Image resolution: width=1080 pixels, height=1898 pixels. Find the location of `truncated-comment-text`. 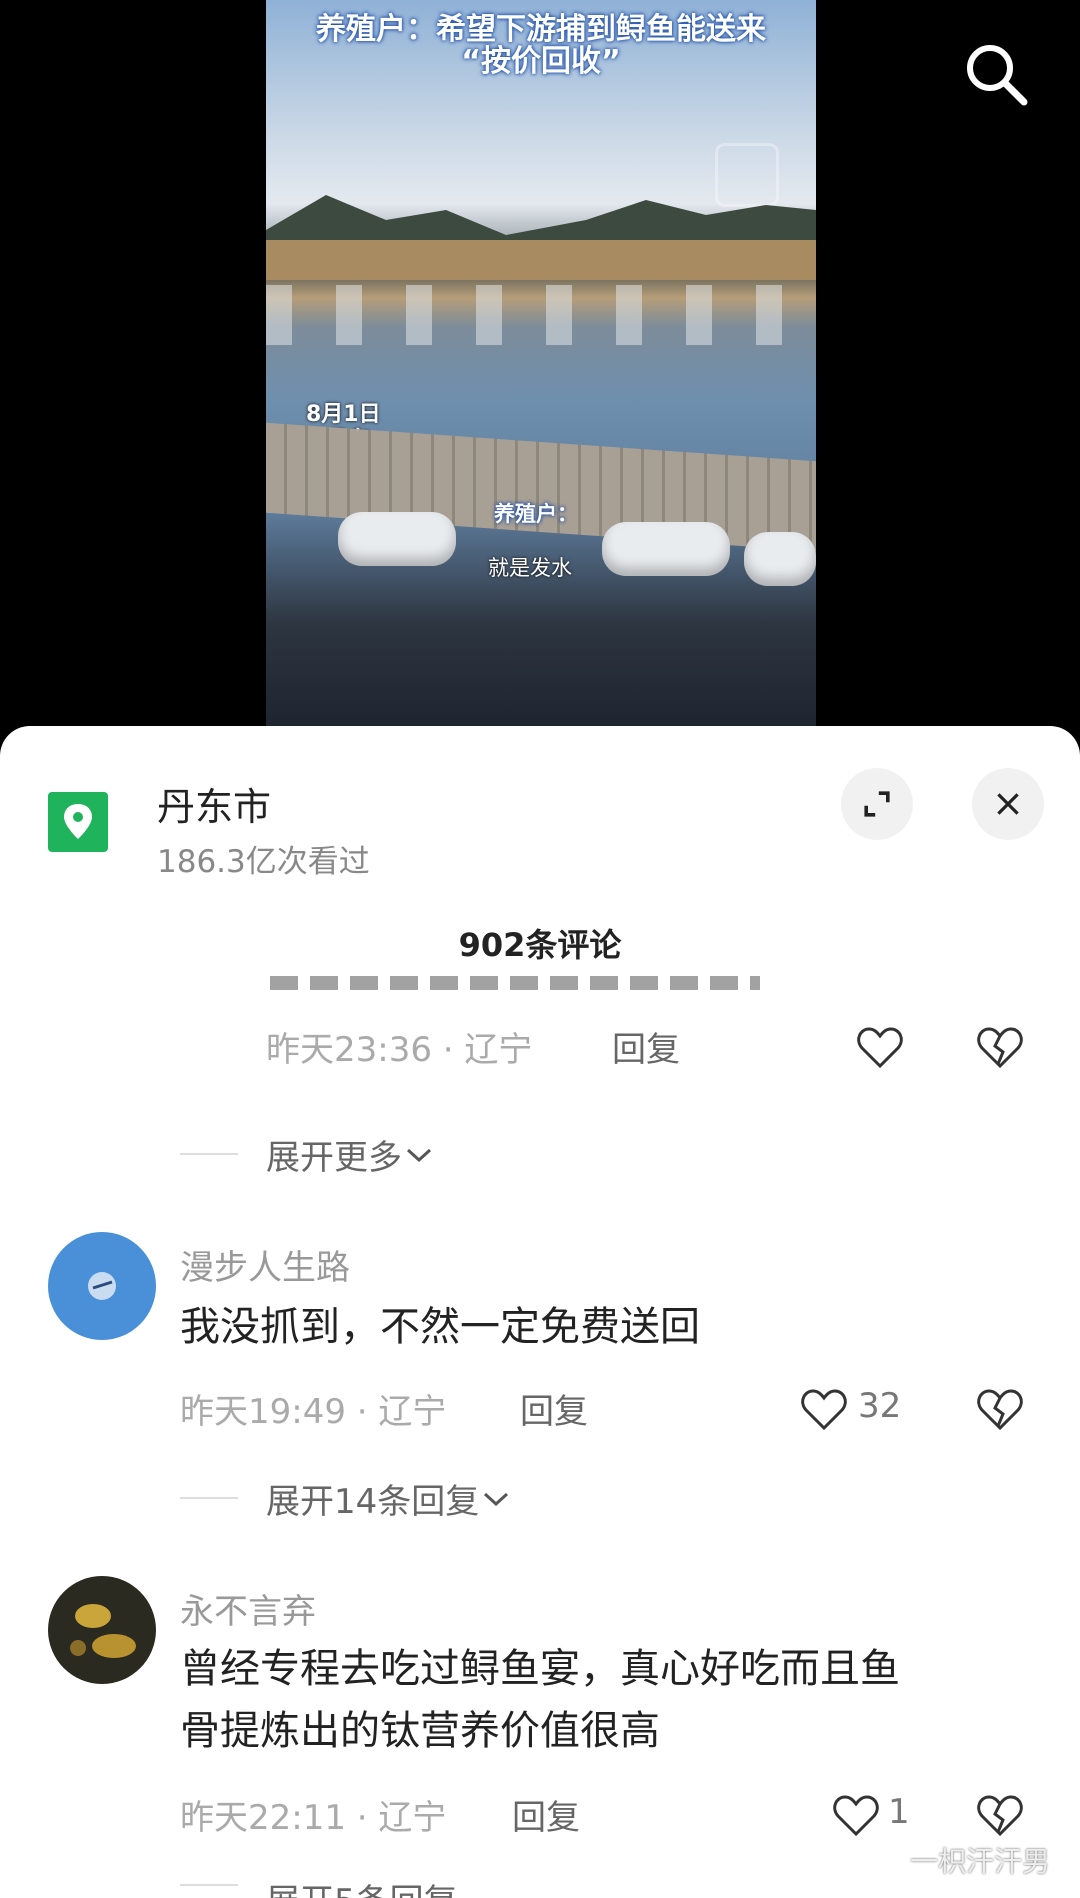

truncated-comment-text is located at coordinates (515, 983).